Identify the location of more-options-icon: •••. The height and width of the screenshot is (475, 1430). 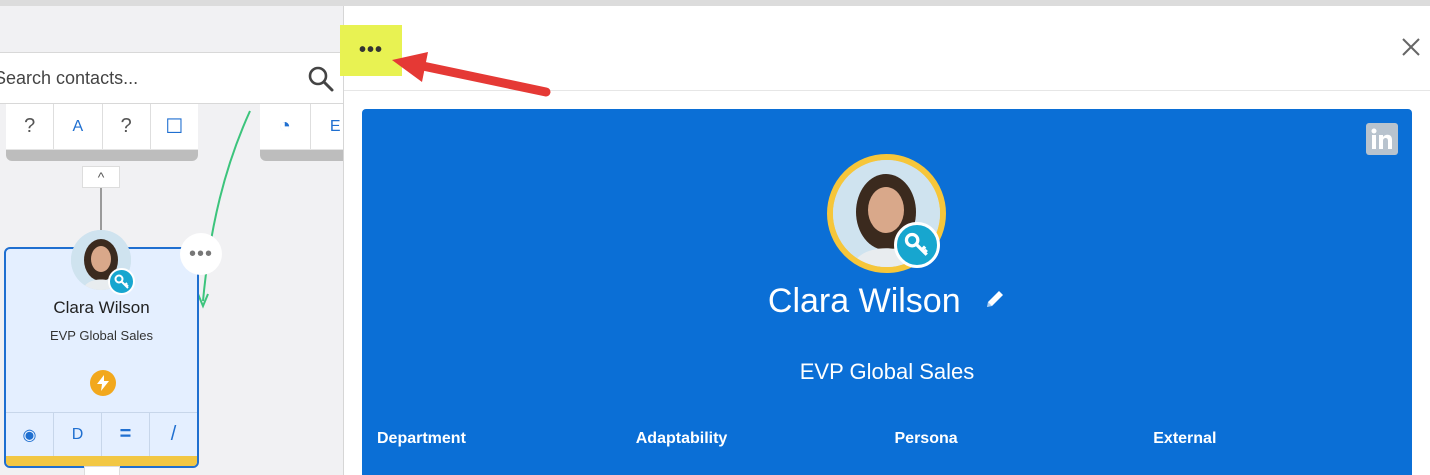
(201, 254).